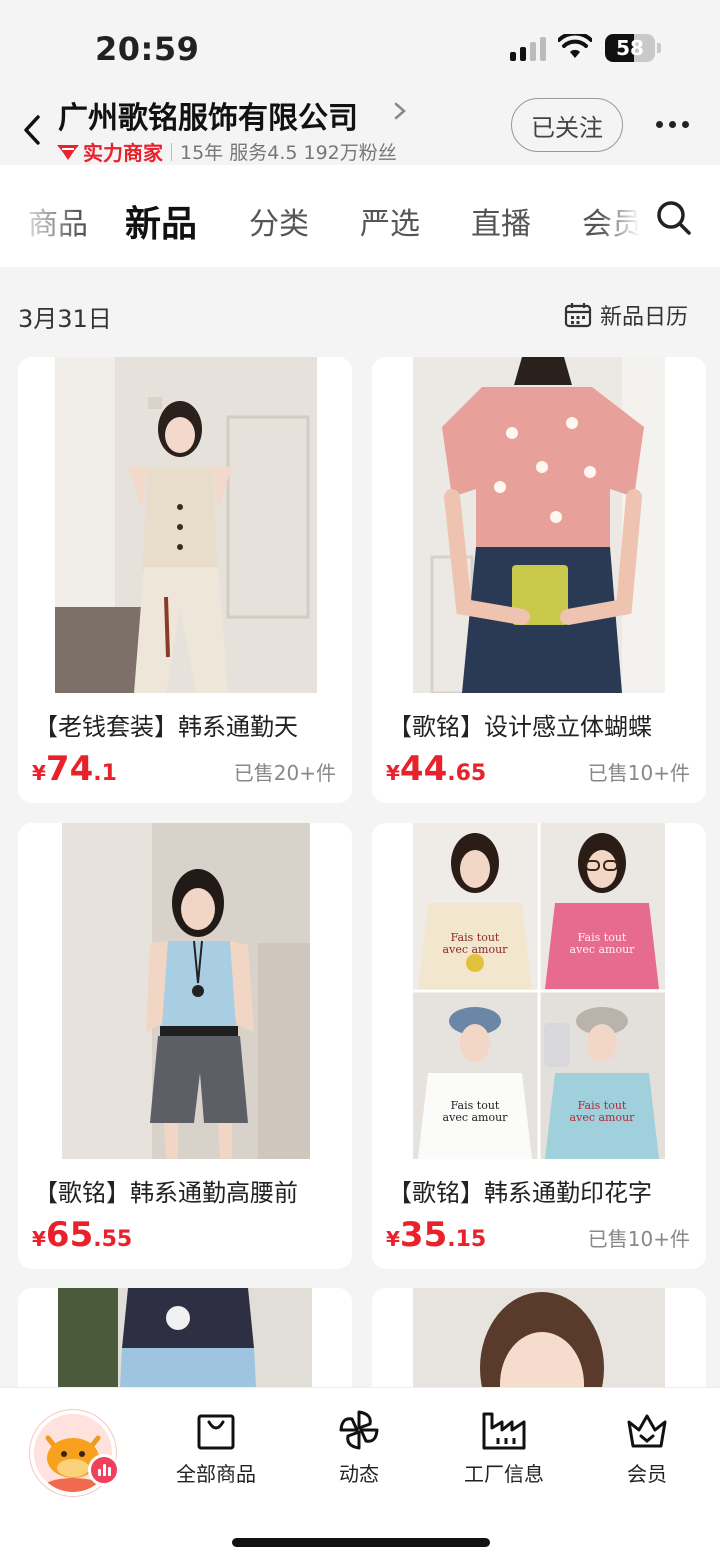 The image size is (720, 1560). Describe the element at coordinates (575, 46) in the screenshot. I see `wifi-icon` at that location.